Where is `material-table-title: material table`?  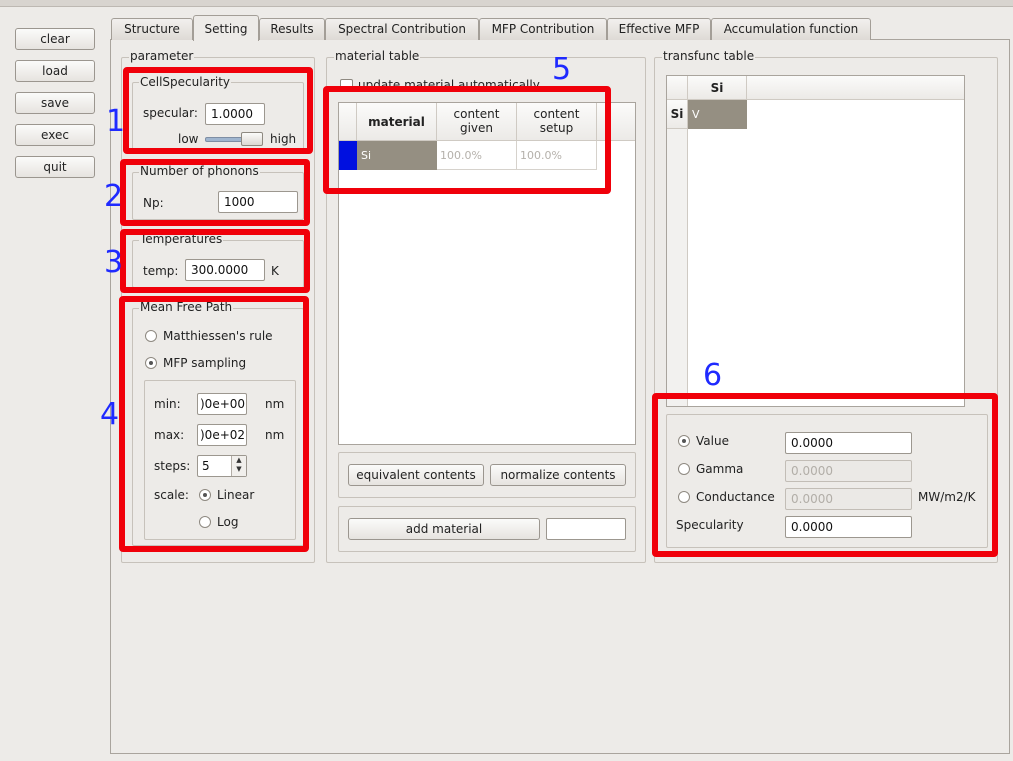 material-table-title: material table is located at coordinates (377, 56).